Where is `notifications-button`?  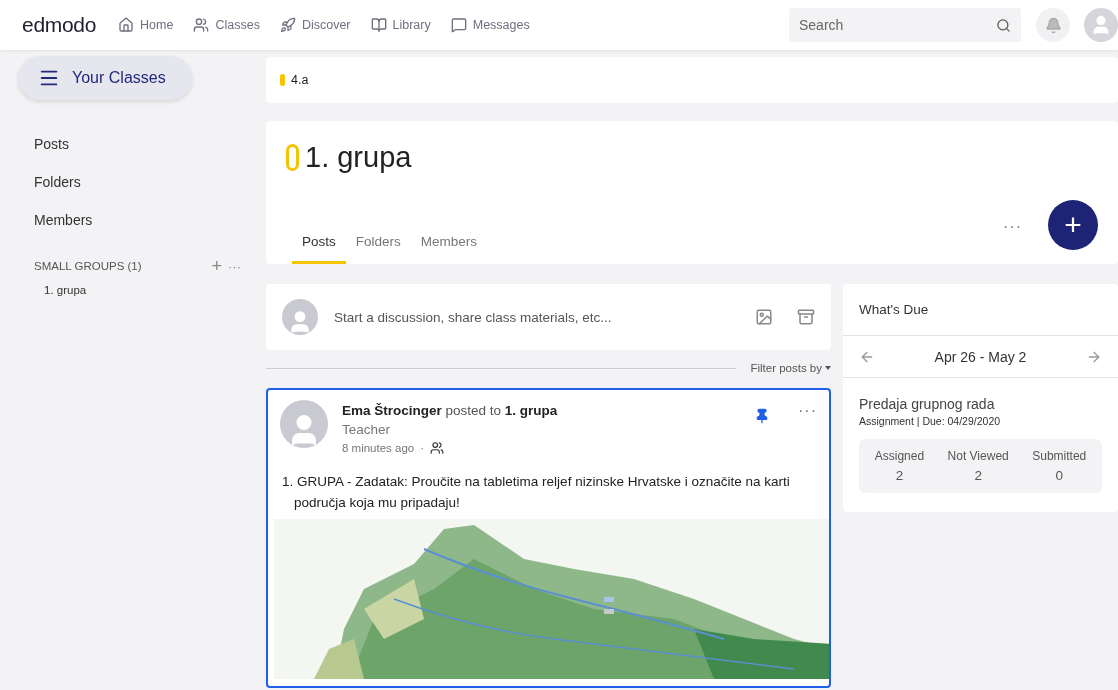
notifications-button is located at coordinates (1053, 25).